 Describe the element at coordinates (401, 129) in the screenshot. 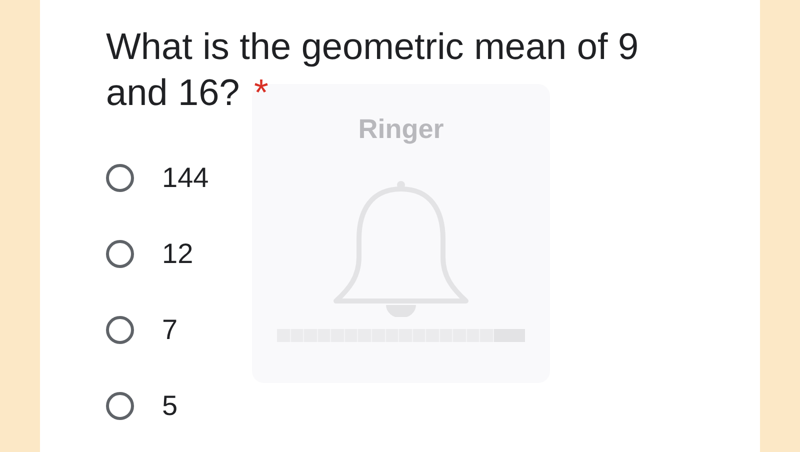

I see `panel-title: Ringer` at that location.